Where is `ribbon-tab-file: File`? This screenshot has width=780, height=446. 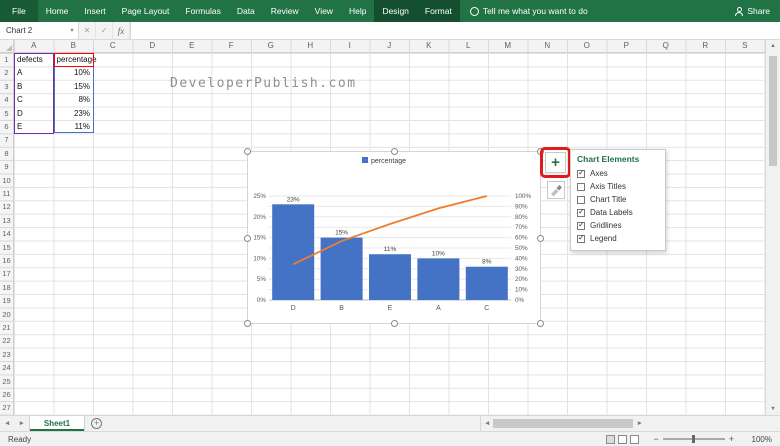
ribbon-tab-file: File is located at coordinates (19, 11).